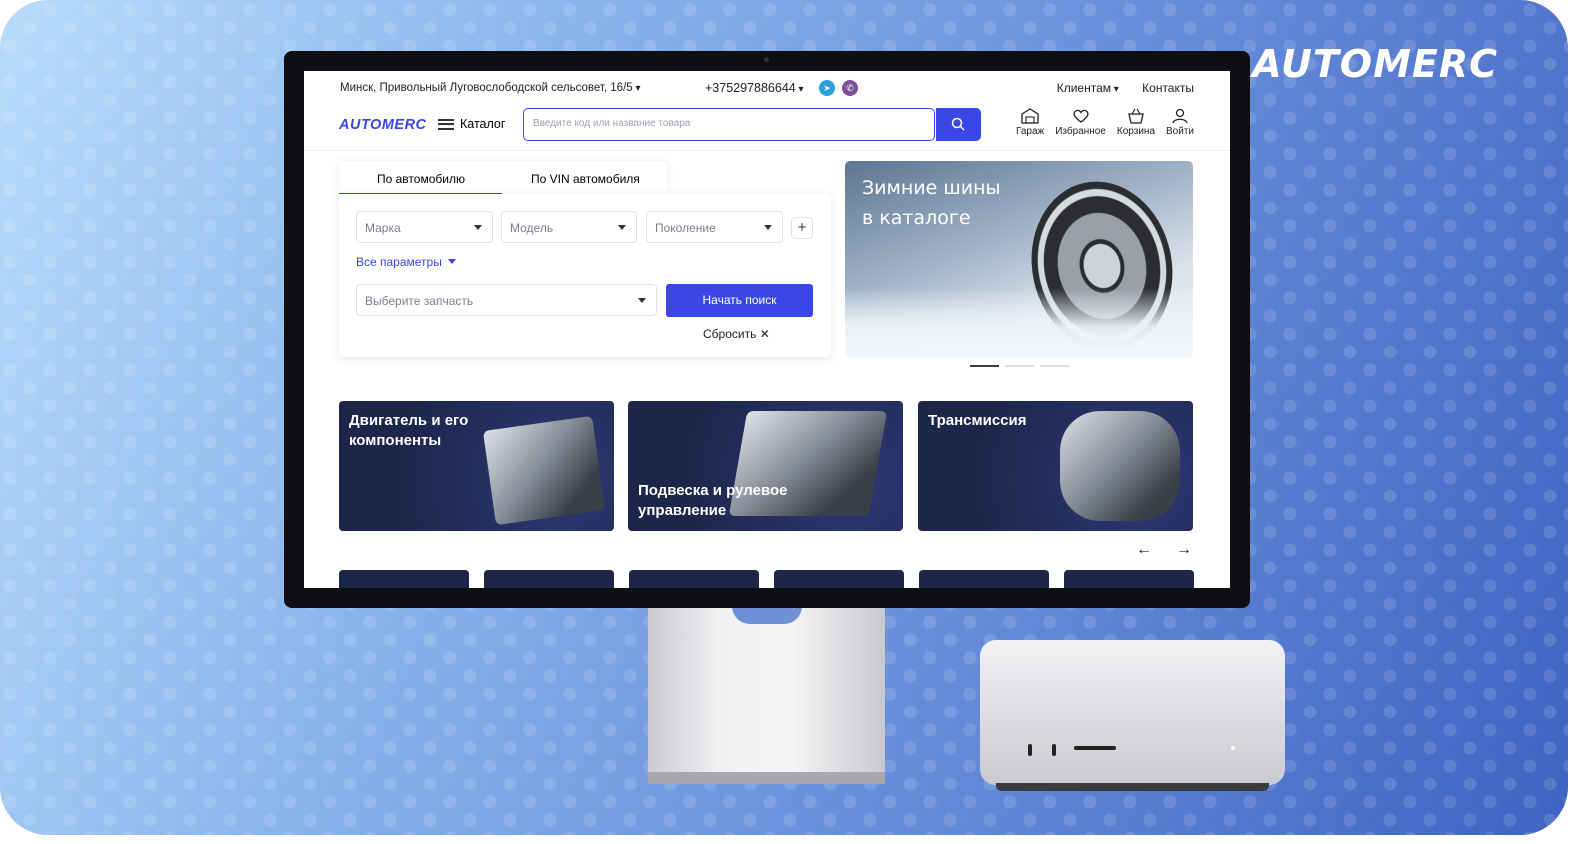  Describe the element at coordinates (585, 179) in the screenshot. I see `tab-by-vin: По VIN автомобиля` at that location.